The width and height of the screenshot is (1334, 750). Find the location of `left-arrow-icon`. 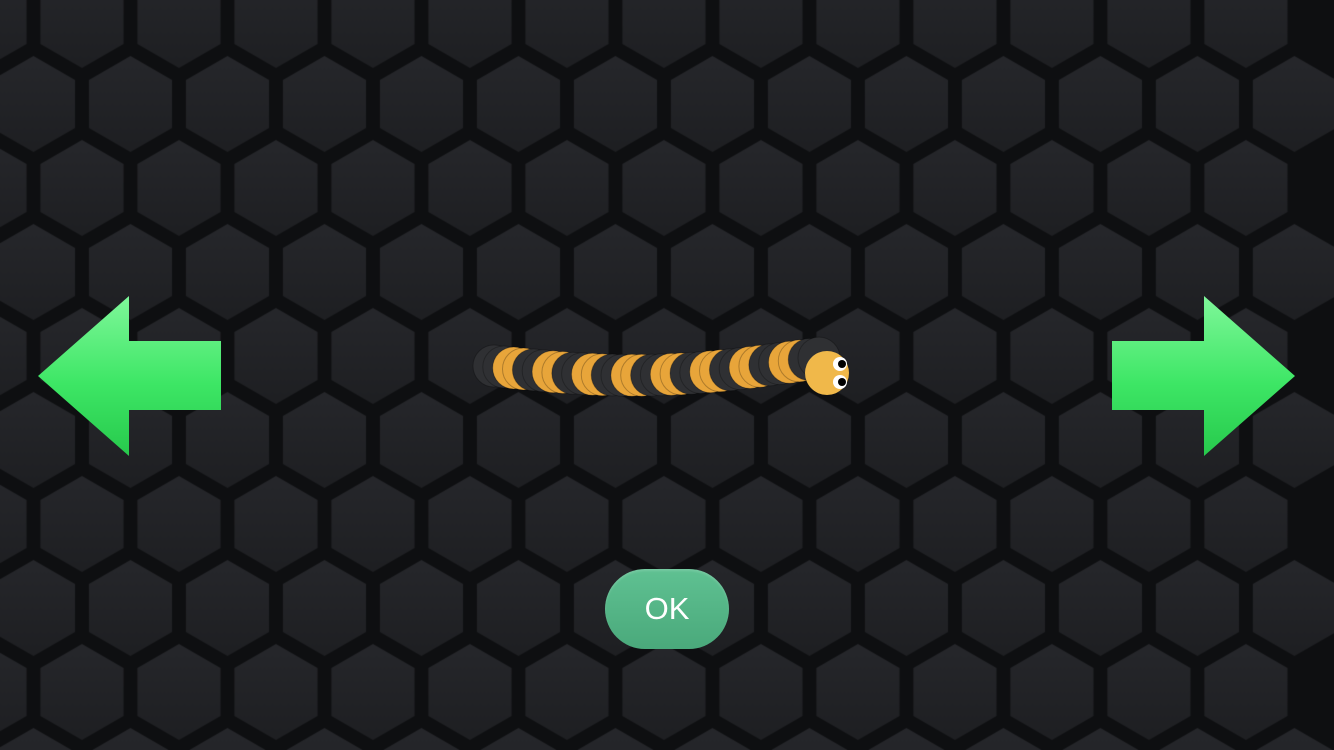

left-arrow-icon is located at coordinates (129, 376).